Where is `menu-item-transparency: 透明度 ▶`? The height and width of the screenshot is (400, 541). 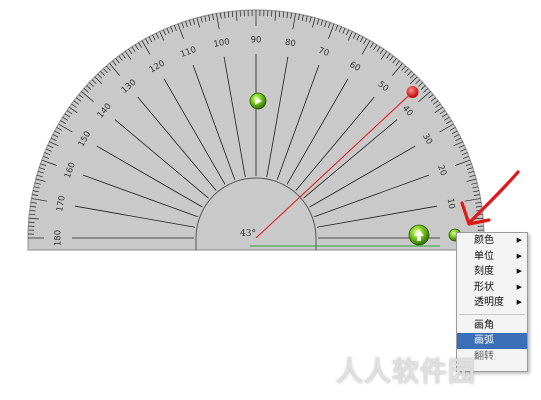
menu-item-transparency: 透明度 ▶ is located at coordinates (492, 303).